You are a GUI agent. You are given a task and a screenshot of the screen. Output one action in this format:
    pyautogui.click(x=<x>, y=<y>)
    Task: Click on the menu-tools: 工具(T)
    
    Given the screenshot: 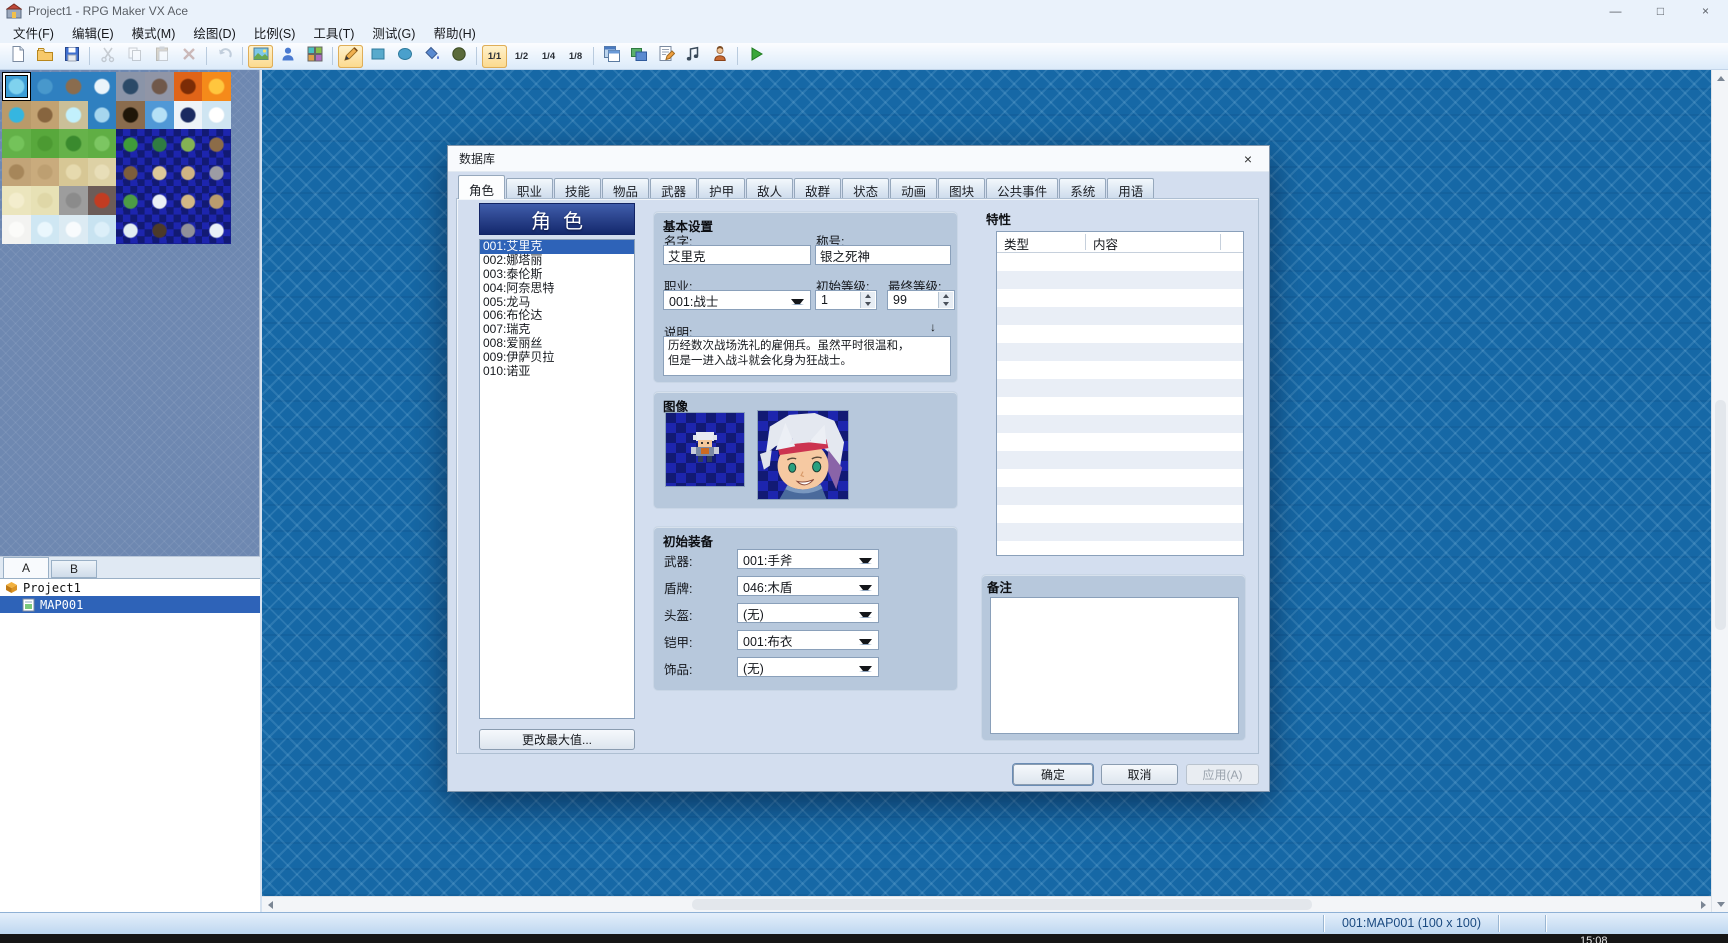 What is the action you would take?
    pyautogui.click(x=333, y=32)
    